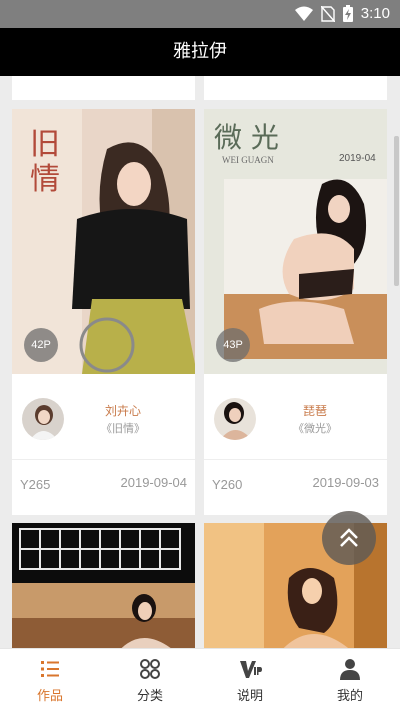 This screenshot has width=400, height=711. What do you see at coordinates (349, 696) in the screenshot?
I see `nav-label: 我的` at bounding box center [349, 696].